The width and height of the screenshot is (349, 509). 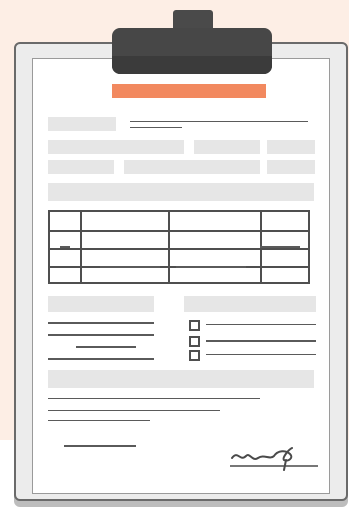 What do you see at coordinates (156, 127) in the screenshot?
I see `field-line-short` at bounding box center [156, 127].